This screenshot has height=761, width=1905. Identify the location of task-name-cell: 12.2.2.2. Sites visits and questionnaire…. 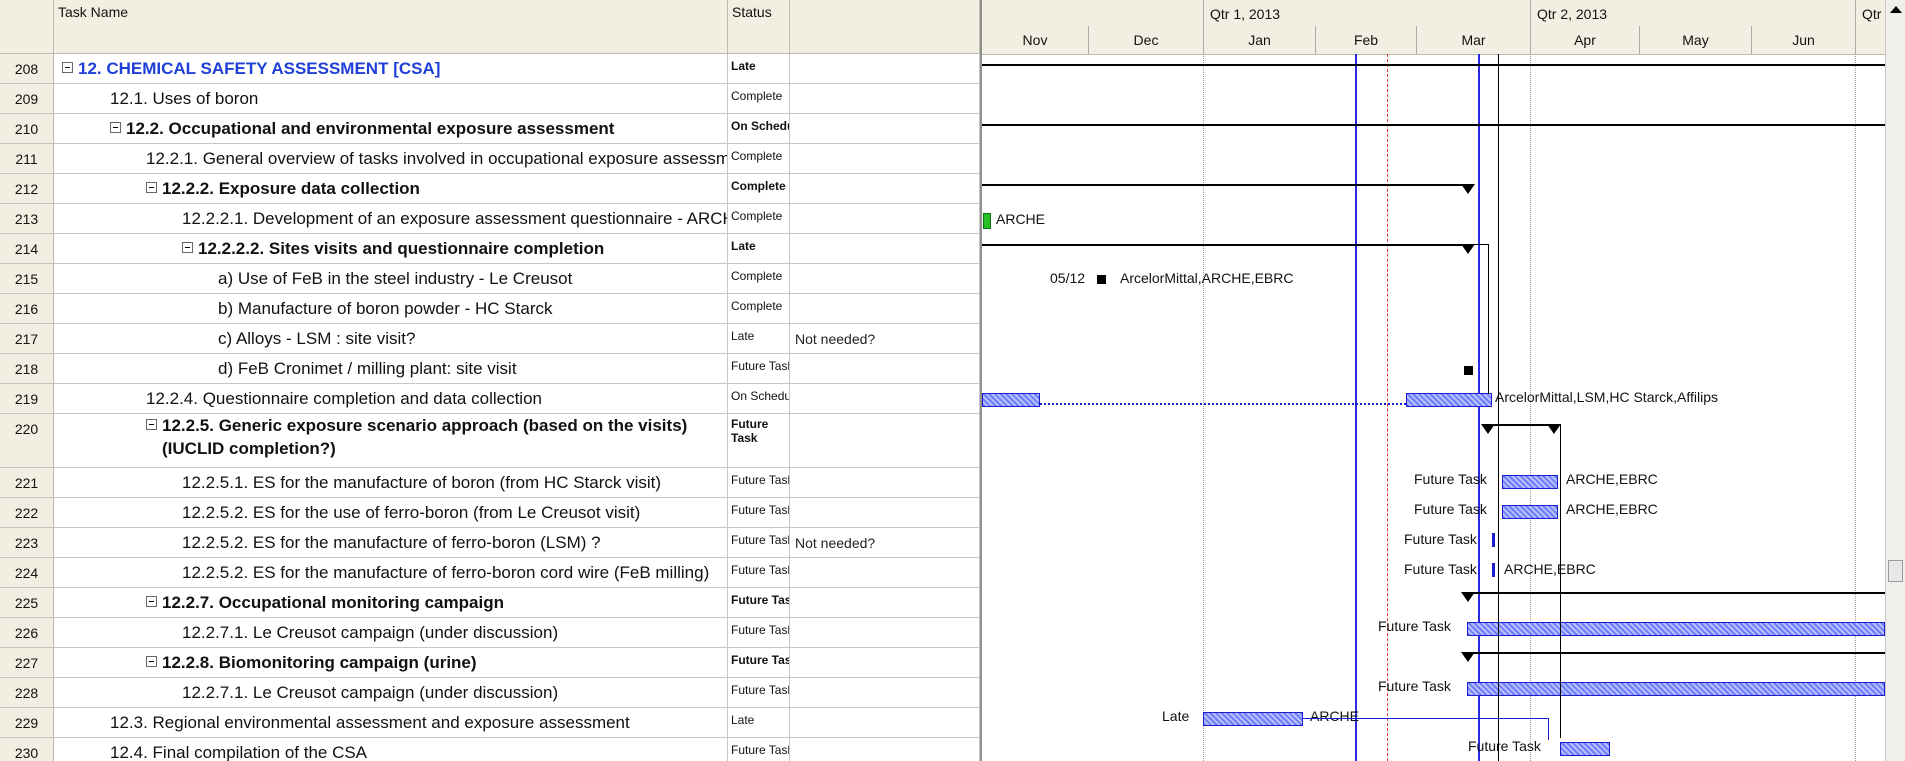
(391, 249).